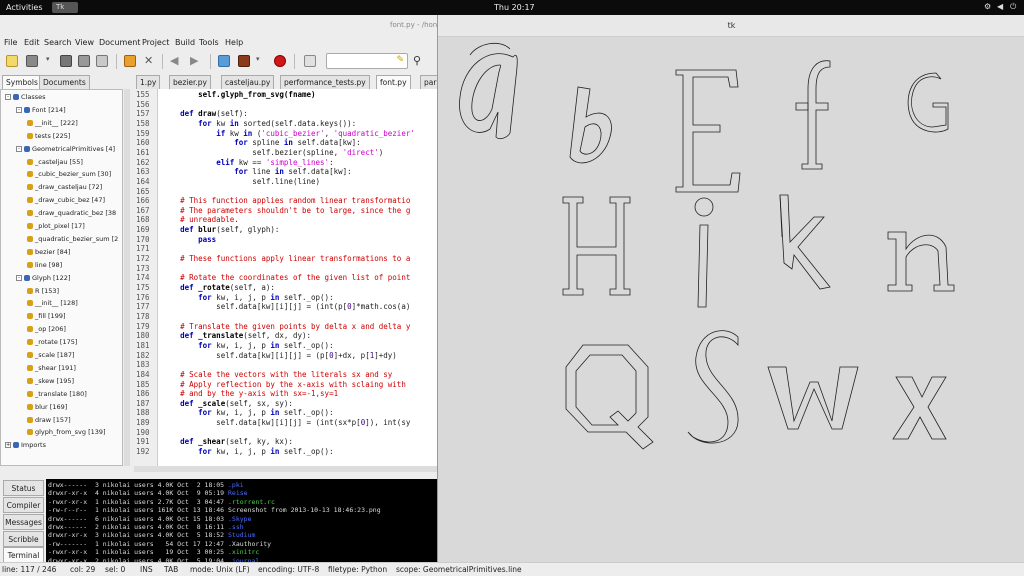 The width and height of the screenshot is (1024, 576). What do you see at coordinates (196, 61) in the screenshot?
I see `forward-icon: ▶` at bounding box center [196, 61].